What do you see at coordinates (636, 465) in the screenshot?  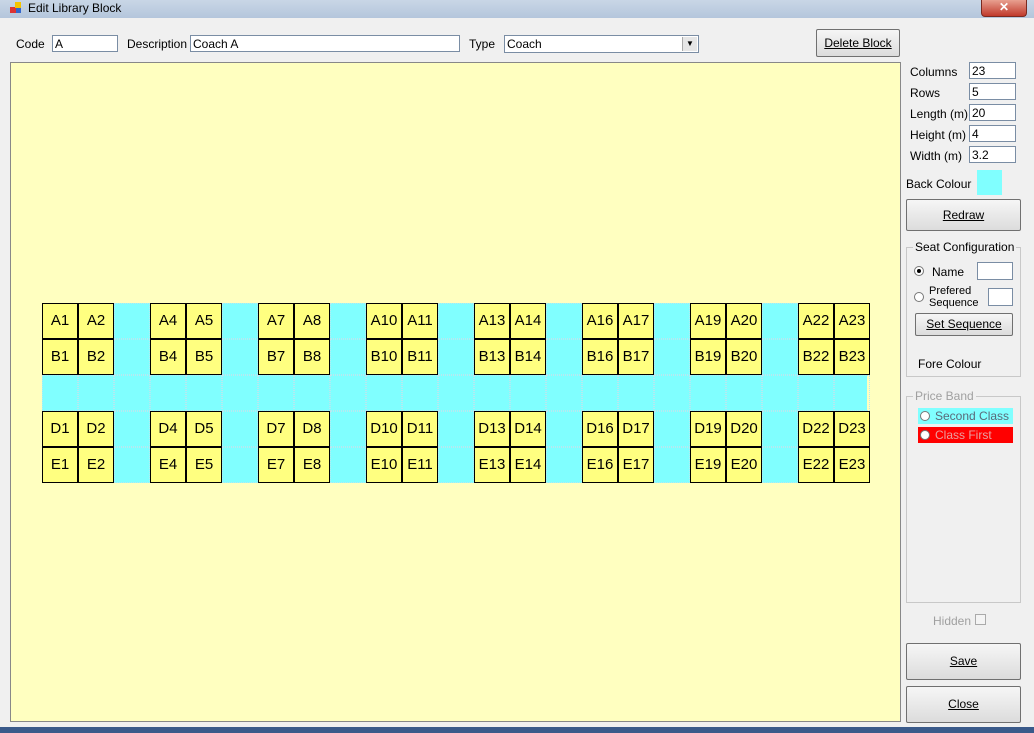 I see `seat-e17: E17` at bounding box center [636, 465].